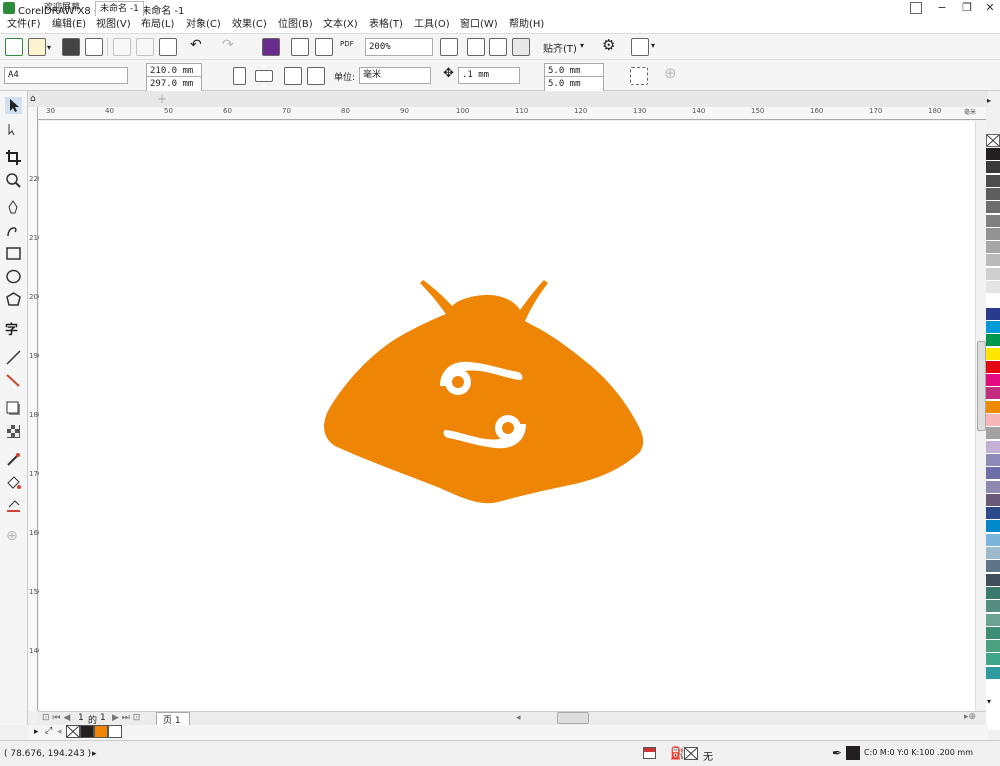 The image size is (1000, 766). Describe the element at coordinates (13, 105) in the screenshot. I see `pick-tool-icon` at that location.